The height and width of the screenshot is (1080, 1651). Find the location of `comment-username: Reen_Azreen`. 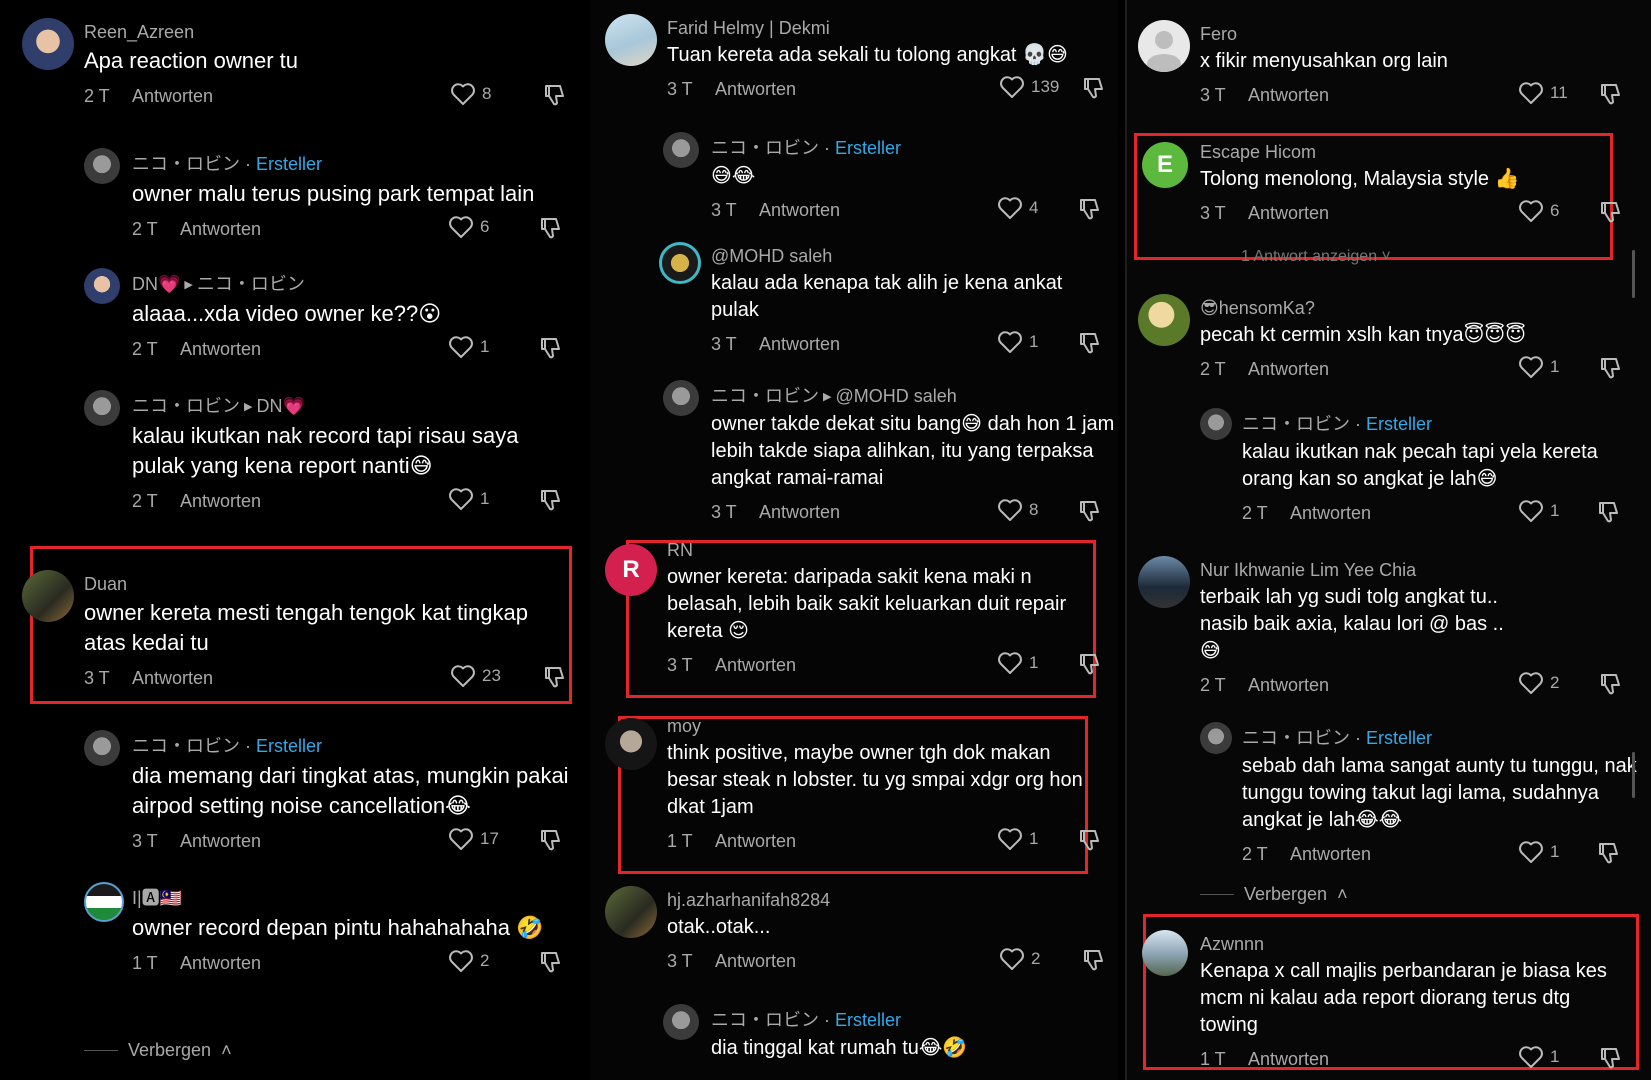

comment-username: Reen_Azreen is located at coordinates (319, 32).